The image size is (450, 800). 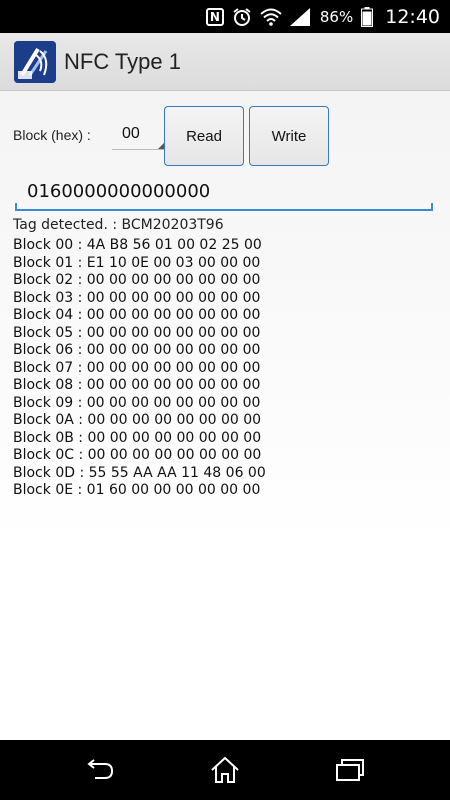 What do you see at coordinates (137, 402) in the screenshot?
I see `block-row: Block 09 : 00 00 00 00 00 00 00 00` at bounding box center [137, 402].